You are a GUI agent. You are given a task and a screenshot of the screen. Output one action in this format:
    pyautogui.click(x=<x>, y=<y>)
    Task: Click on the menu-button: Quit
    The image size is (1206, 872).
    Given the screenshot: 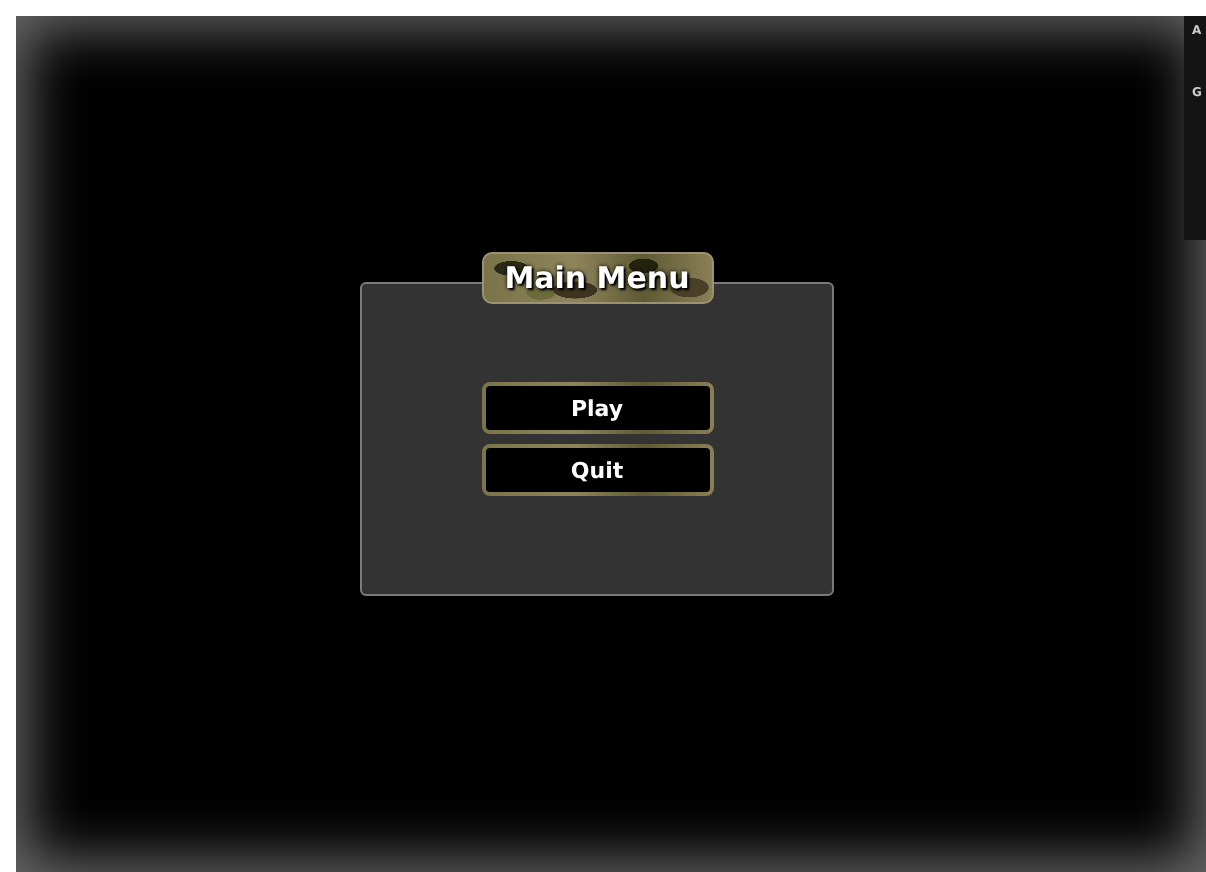 What is the action you would take?
    pyautogui.click(x=597, y=470)
    